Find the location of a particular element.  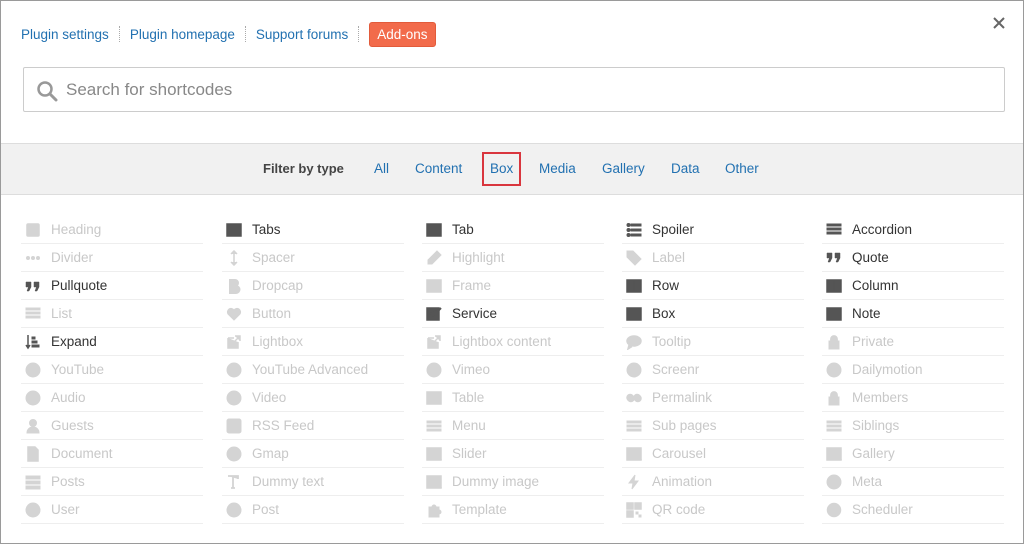

shortcode-item-label: Guests is located at coordinates (72, 425).